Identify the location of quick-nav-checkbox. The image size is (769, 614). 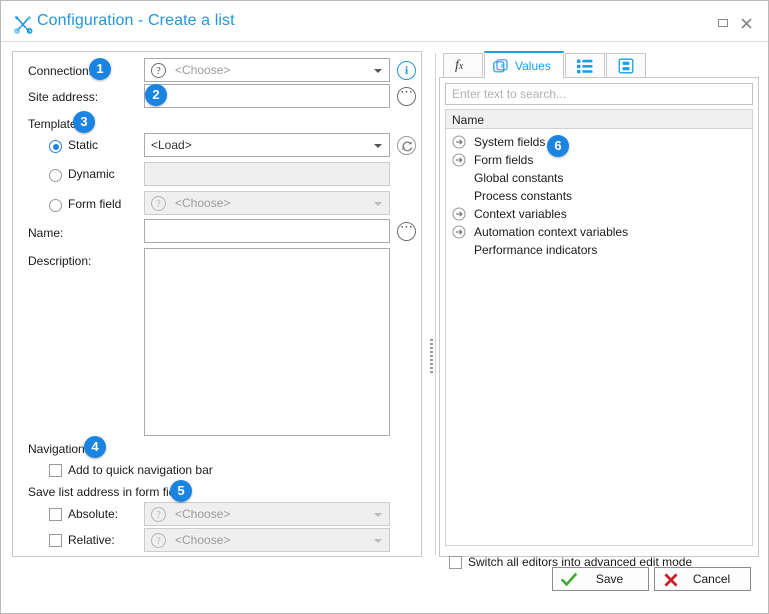
(55, 470).